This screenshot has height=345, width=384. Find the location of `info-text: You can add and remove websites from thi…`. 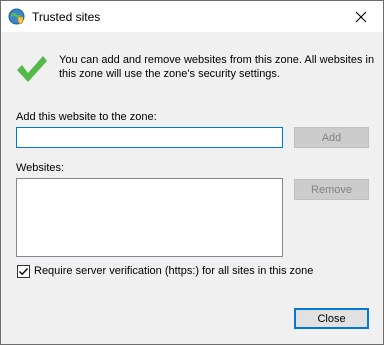

info-text: You can add and remove websites from thi… is located at coordinates (217, 67).